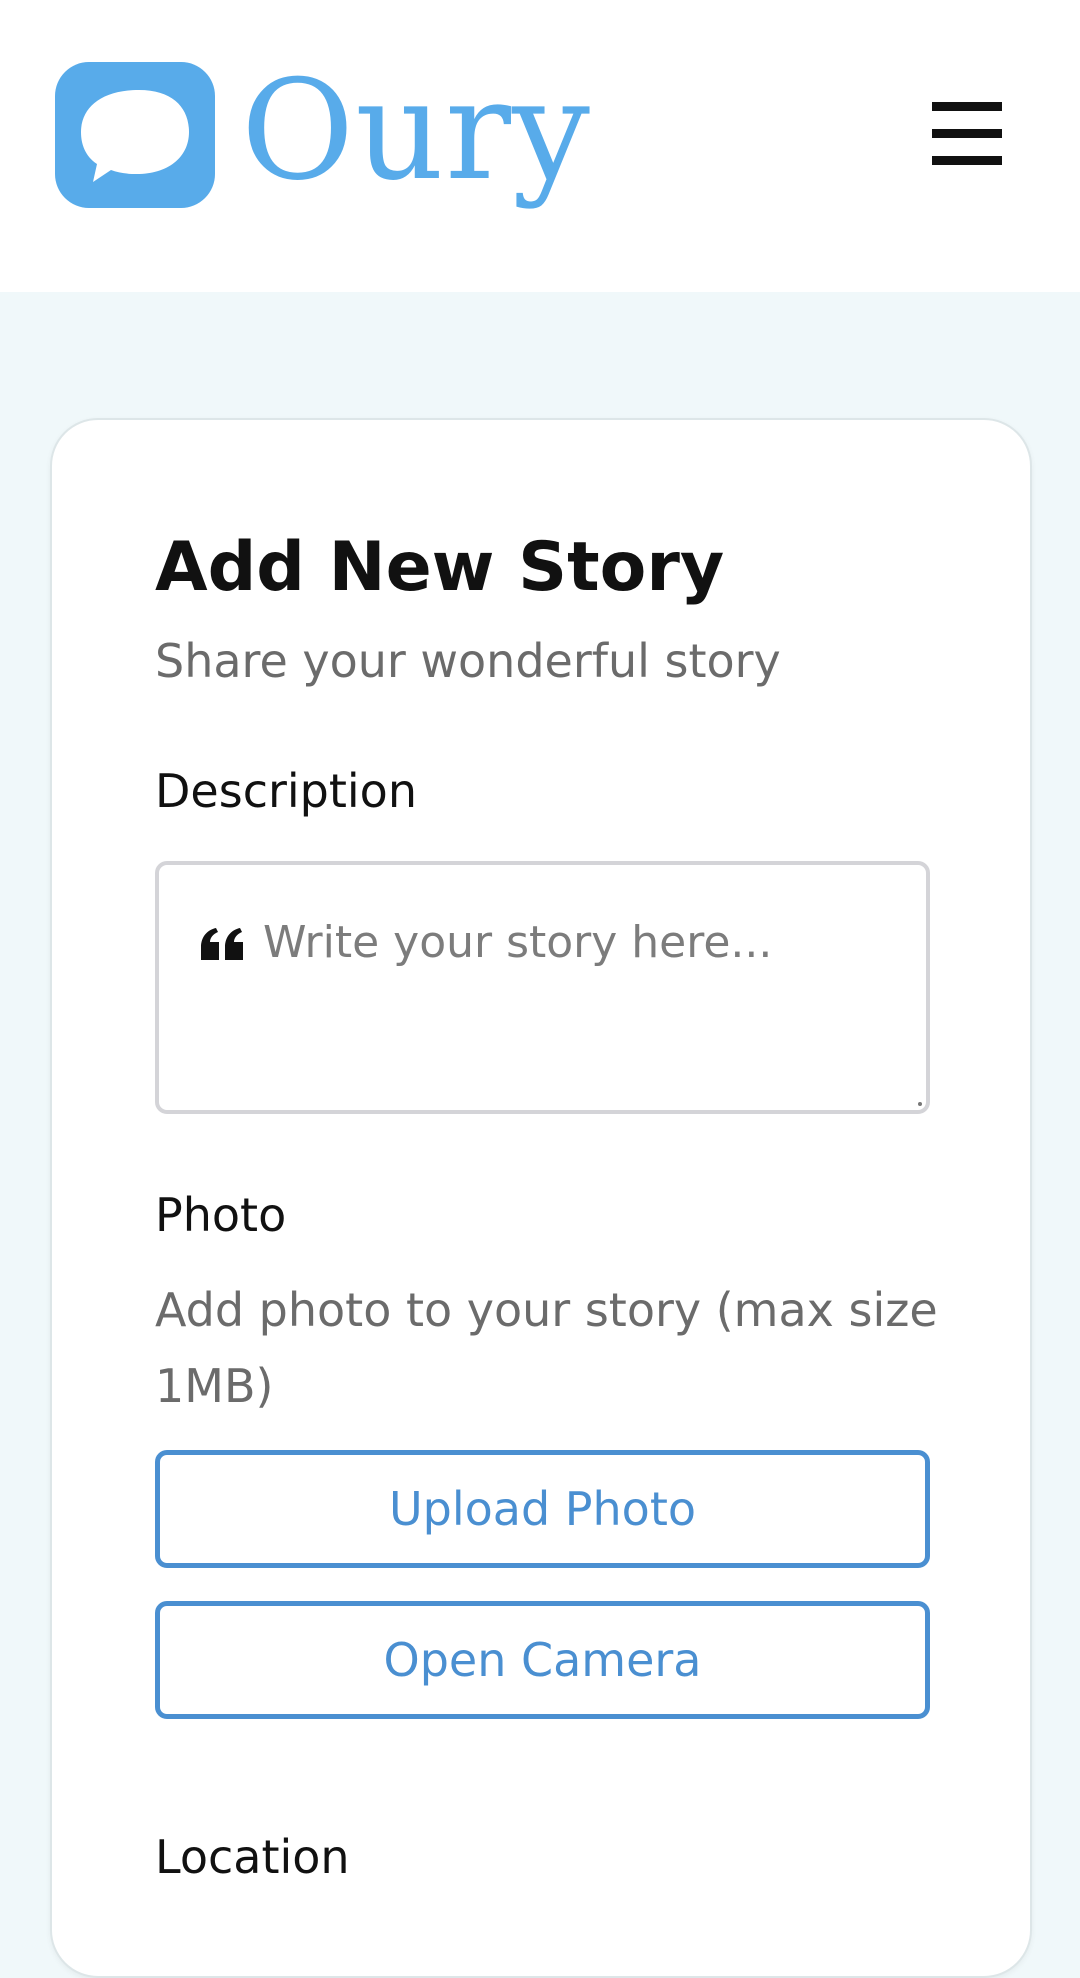 The width and height of the screenshot is (1080, 1978). I want to click on brand-name: Oury, so click(416, 130).